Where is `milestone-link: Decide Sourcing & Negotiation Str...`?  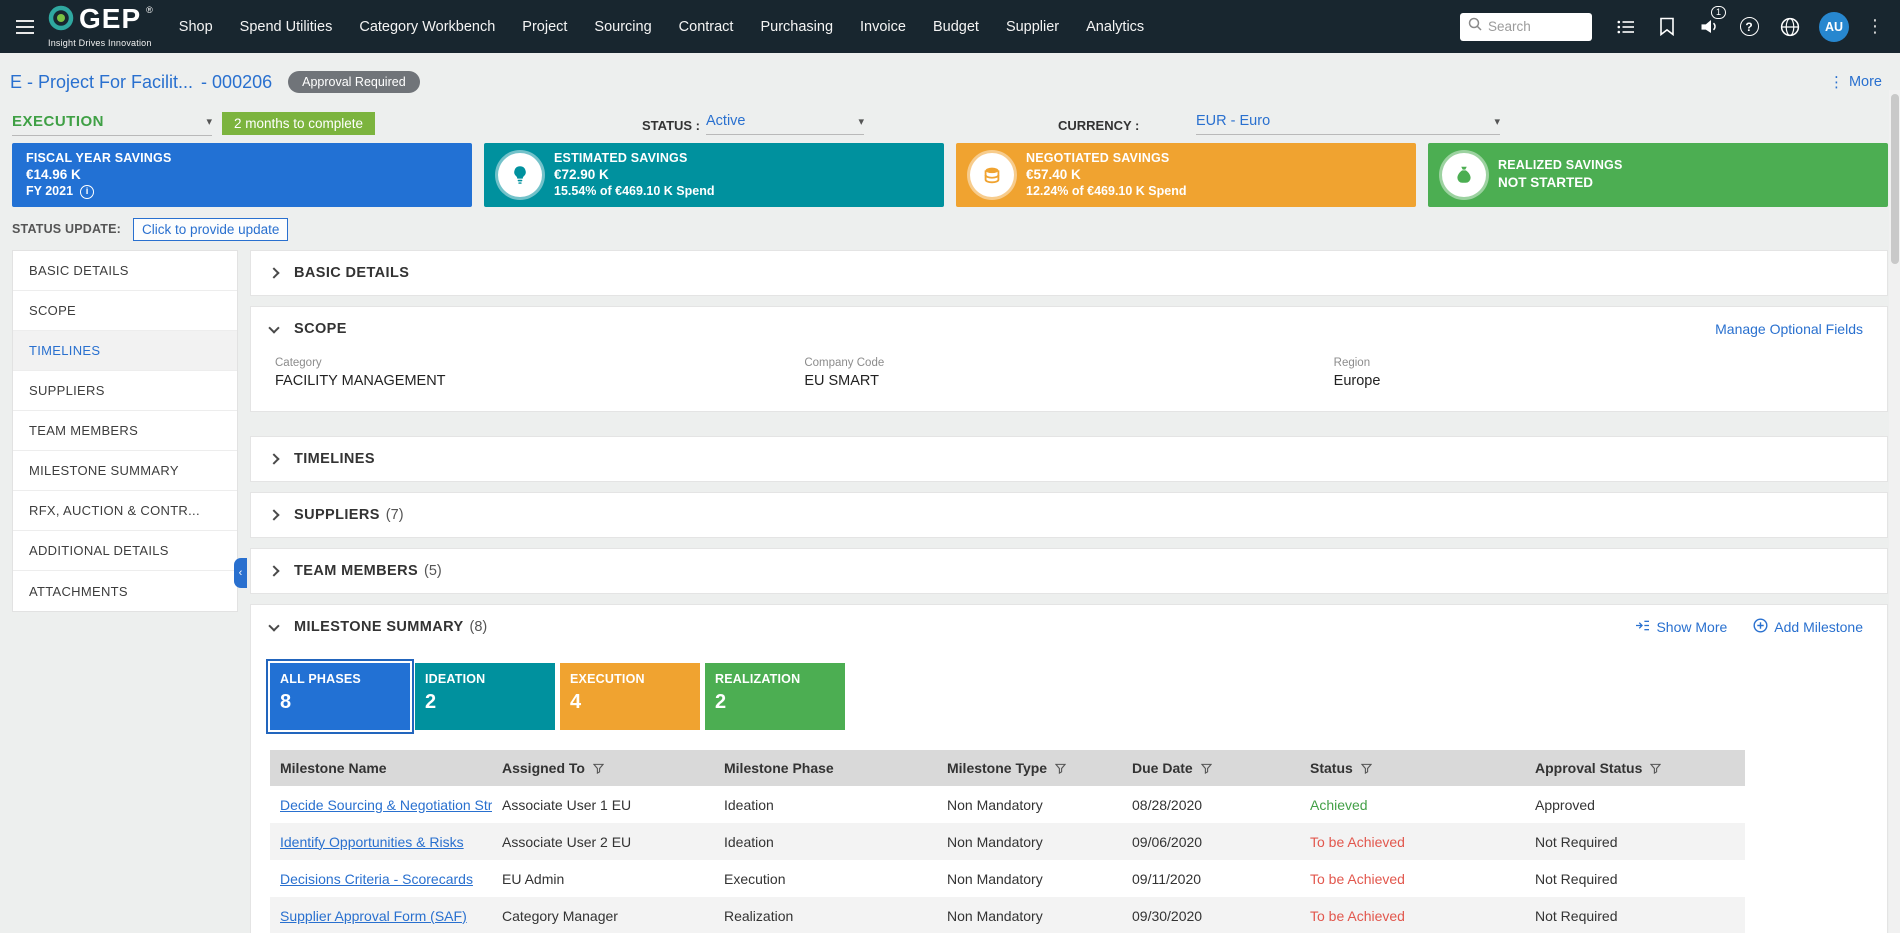
milestone-link: Decide Sourcing & Negotiation Str... is located at coordinates (386, 805).